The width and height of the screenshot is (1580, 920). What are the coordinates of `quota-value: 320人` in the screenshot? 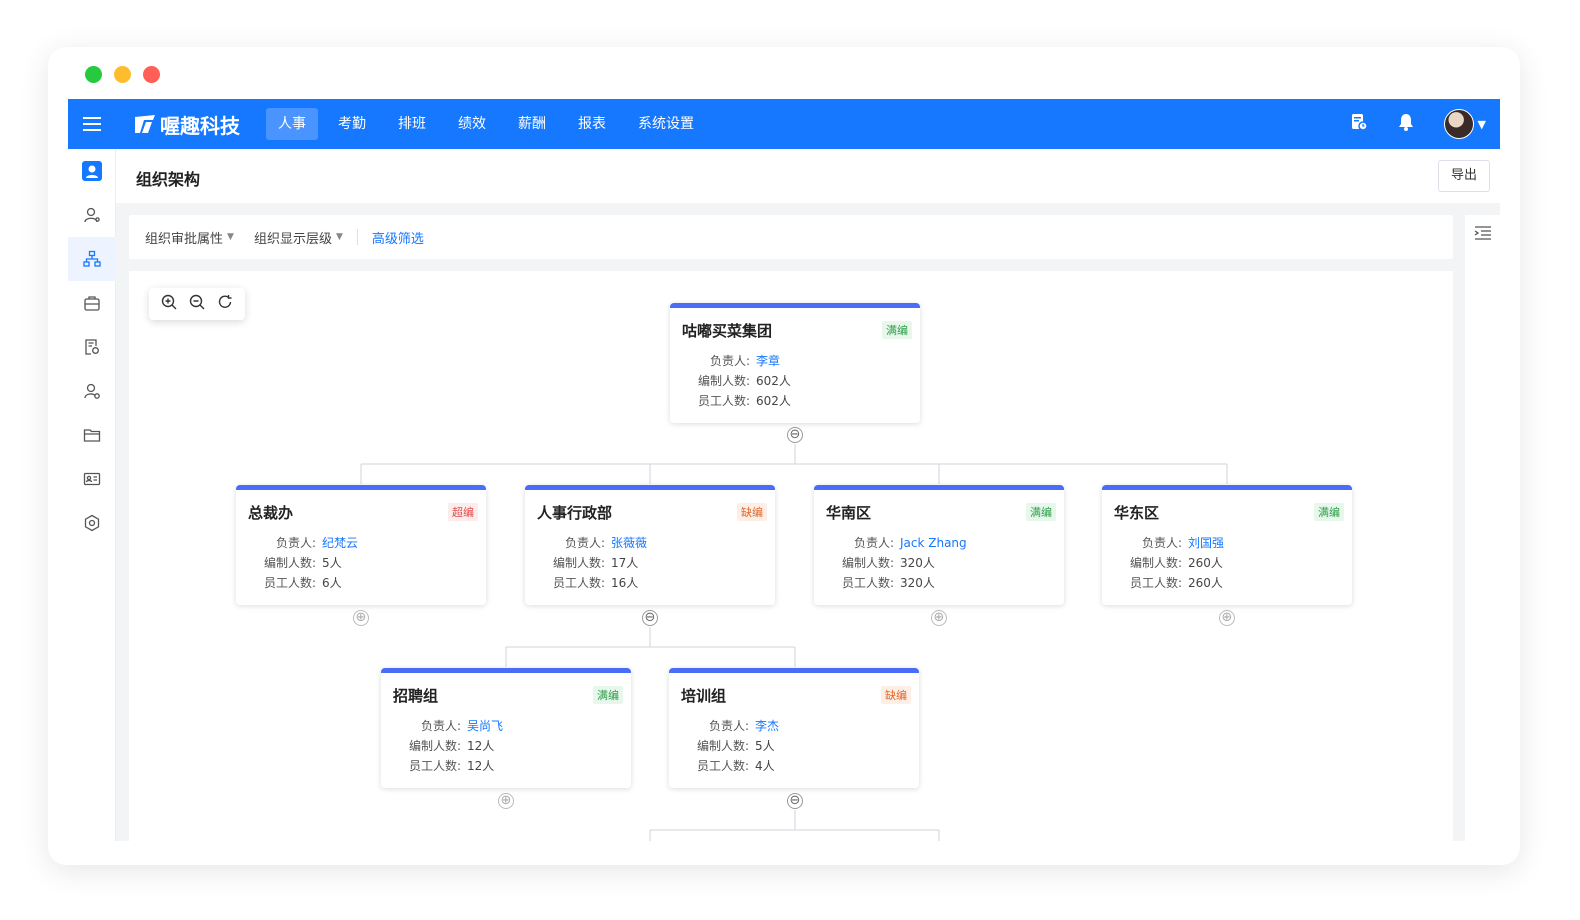 It's located at (917, 563).